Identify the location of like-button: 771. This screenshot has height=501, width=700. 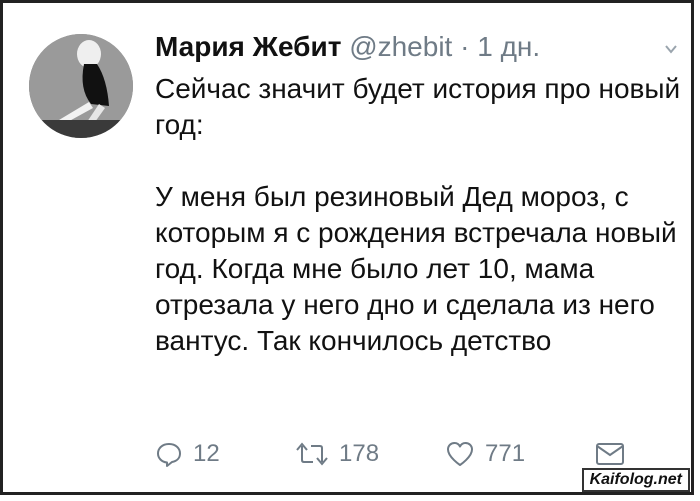
(520, 454).